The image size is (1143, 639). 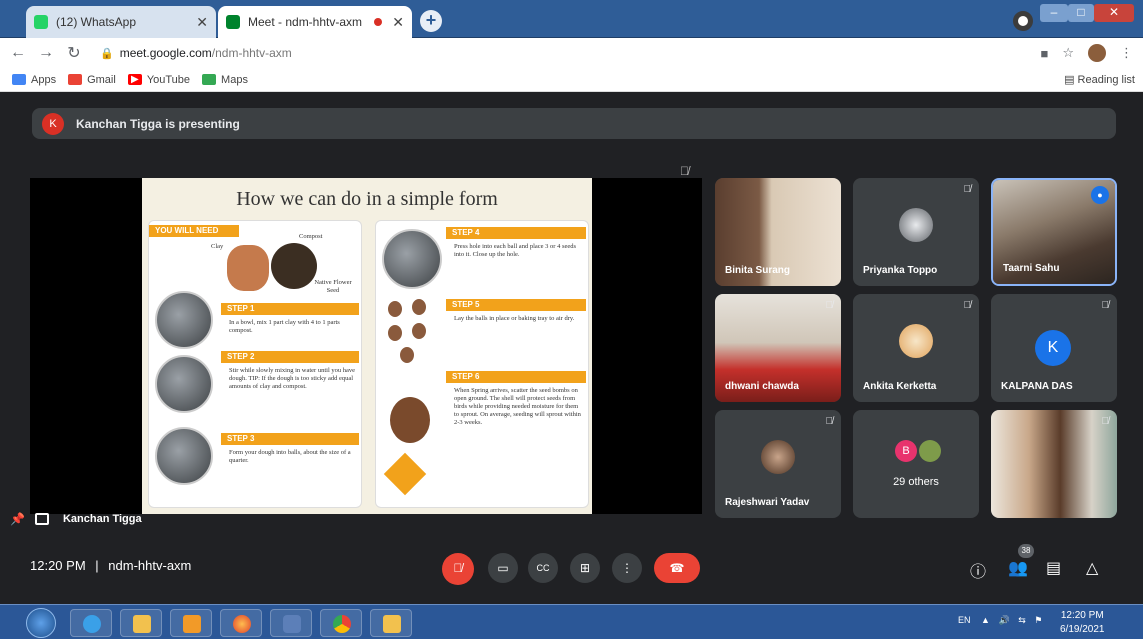 What do you see at coordinates (17, 519) in the screenshot?
I see `pin-icon: 📌` at bounding box center [17, 519].